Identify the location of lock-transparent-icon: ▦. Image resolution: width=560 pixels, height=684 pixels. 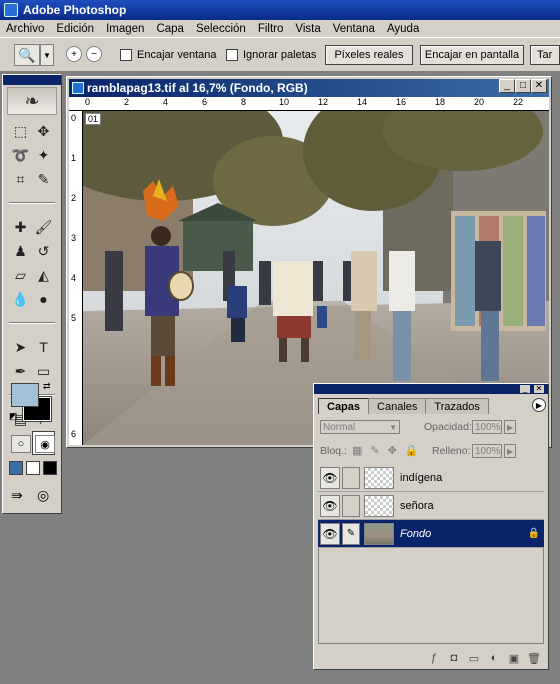
(361, 451).